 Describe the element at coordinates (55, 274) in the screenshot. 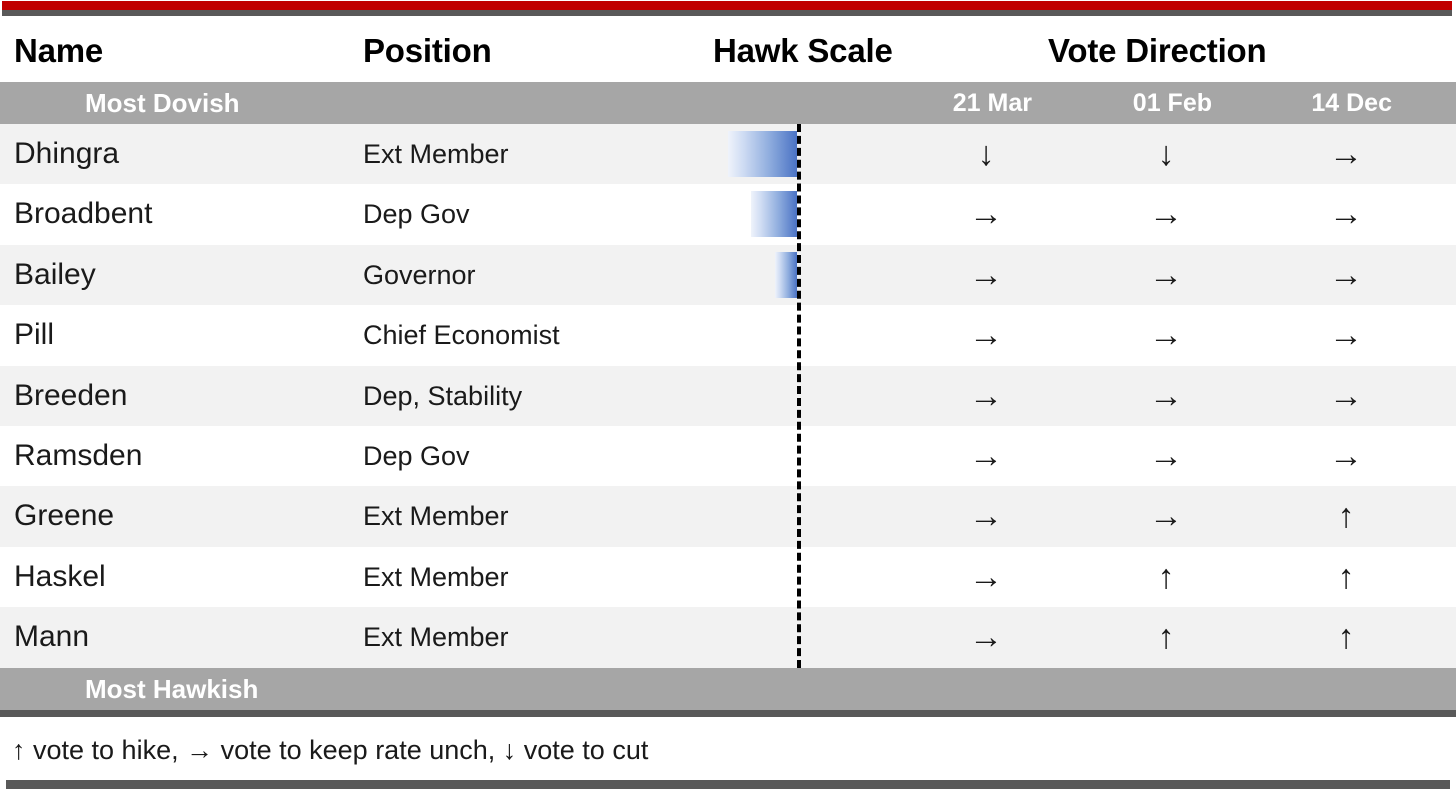

I see `cell-member-name: Bailey` at that location.